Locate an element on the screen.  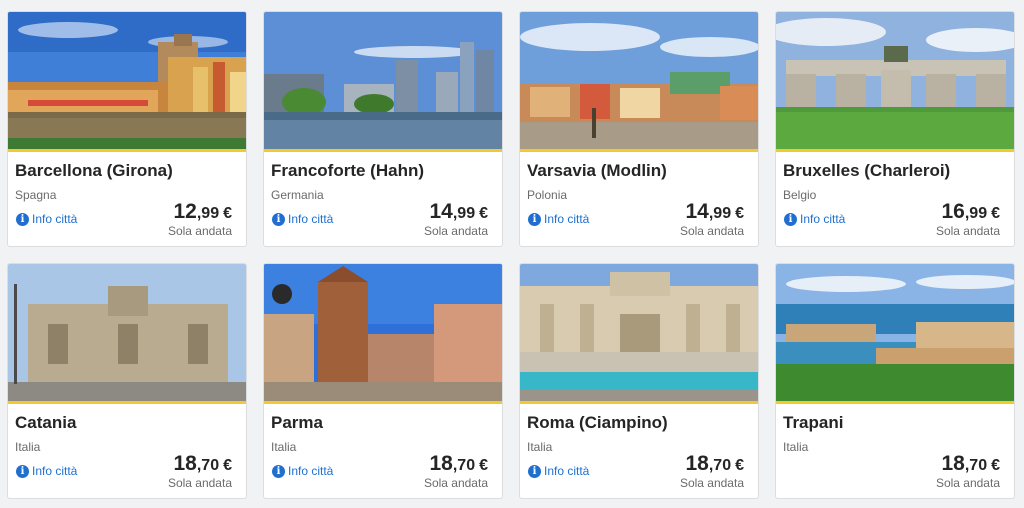
price-integer: 12 is located at coordinates (185, 211).